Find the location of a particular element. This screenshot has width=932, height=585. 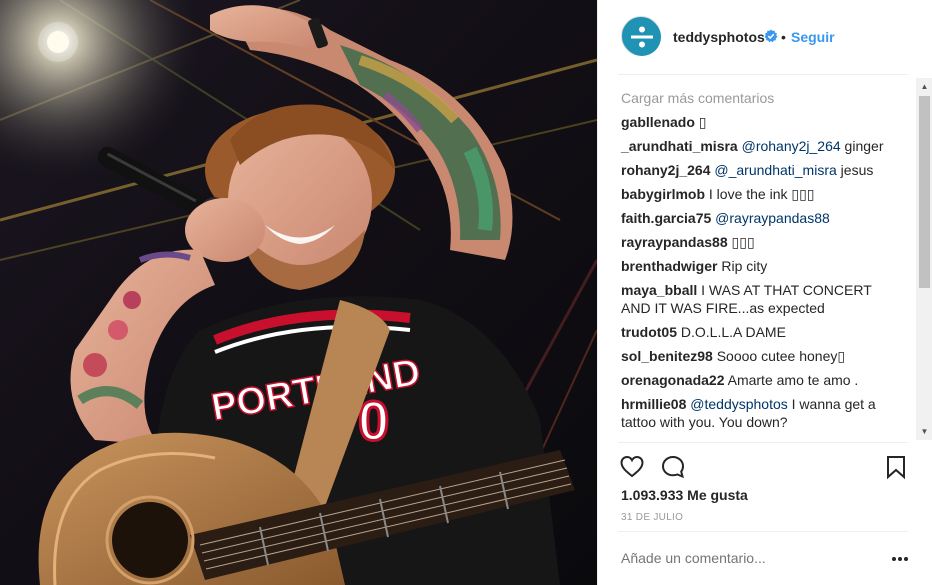

comment-username: brenthadwiger is located at coordinates (669, 266).